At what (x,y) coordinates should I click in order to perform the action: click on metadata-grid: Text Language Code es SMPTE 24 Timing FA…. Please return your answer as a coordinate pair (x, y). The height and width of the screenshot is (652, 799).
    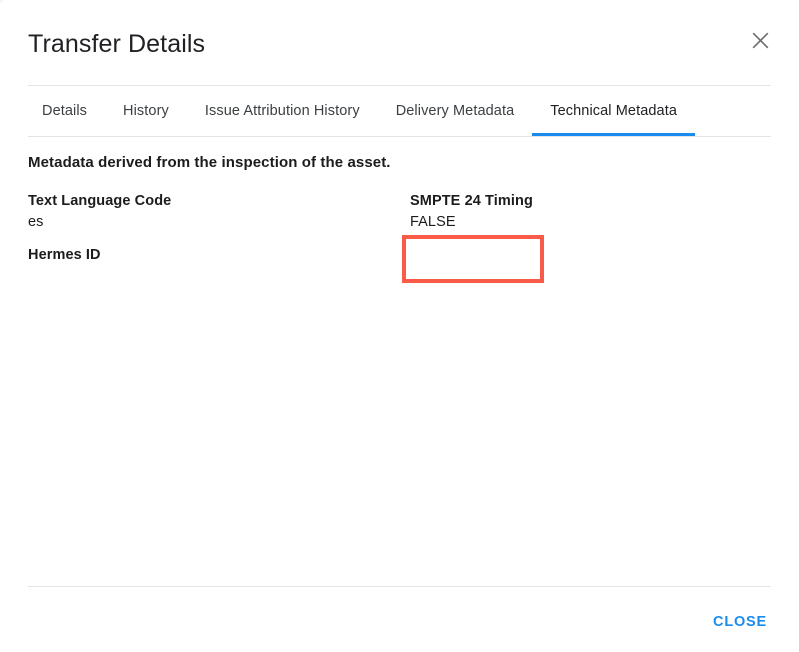
    Looking at the image, I should click on (399, 239).